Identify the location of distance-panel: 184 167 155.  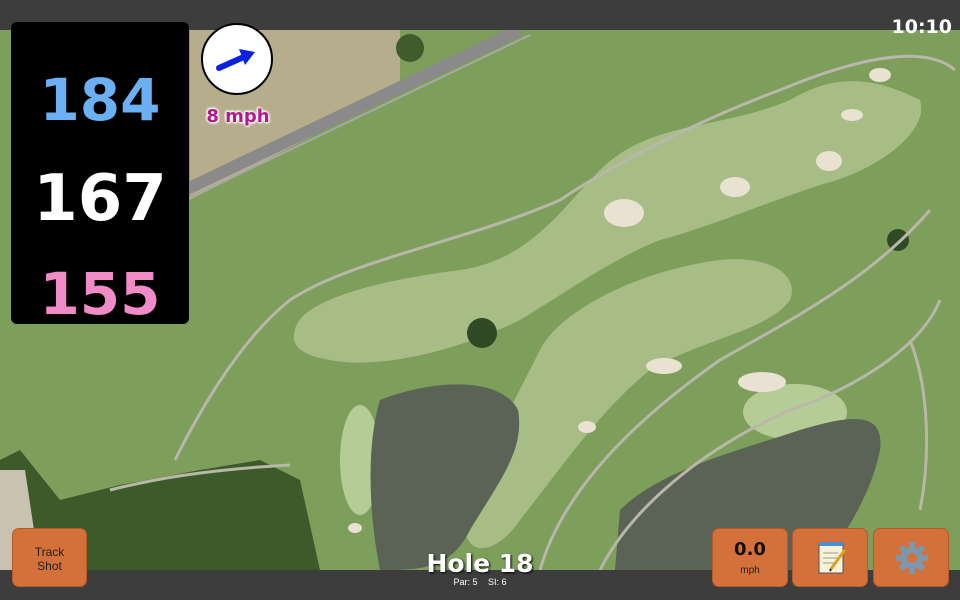
(100, 175).